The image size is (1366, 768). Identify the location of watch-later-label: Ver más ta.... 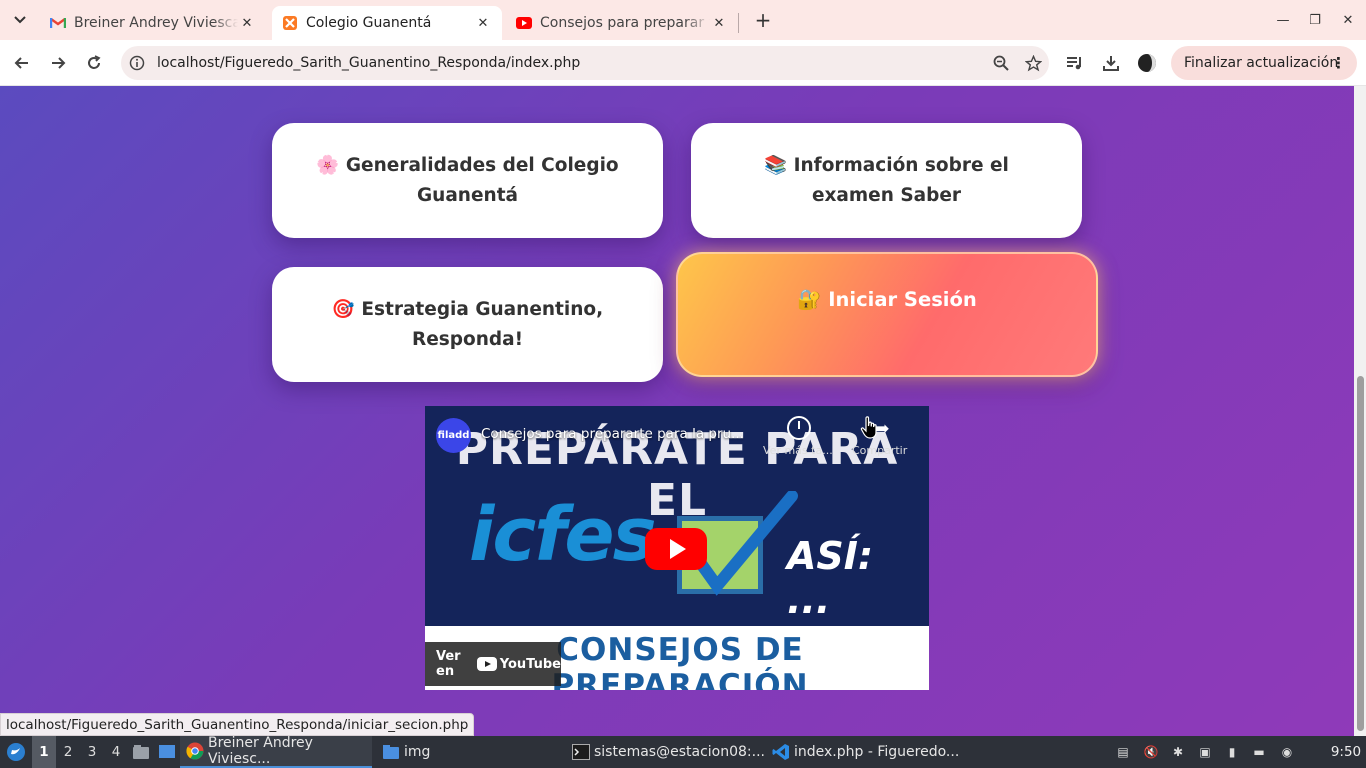
(798, 450).